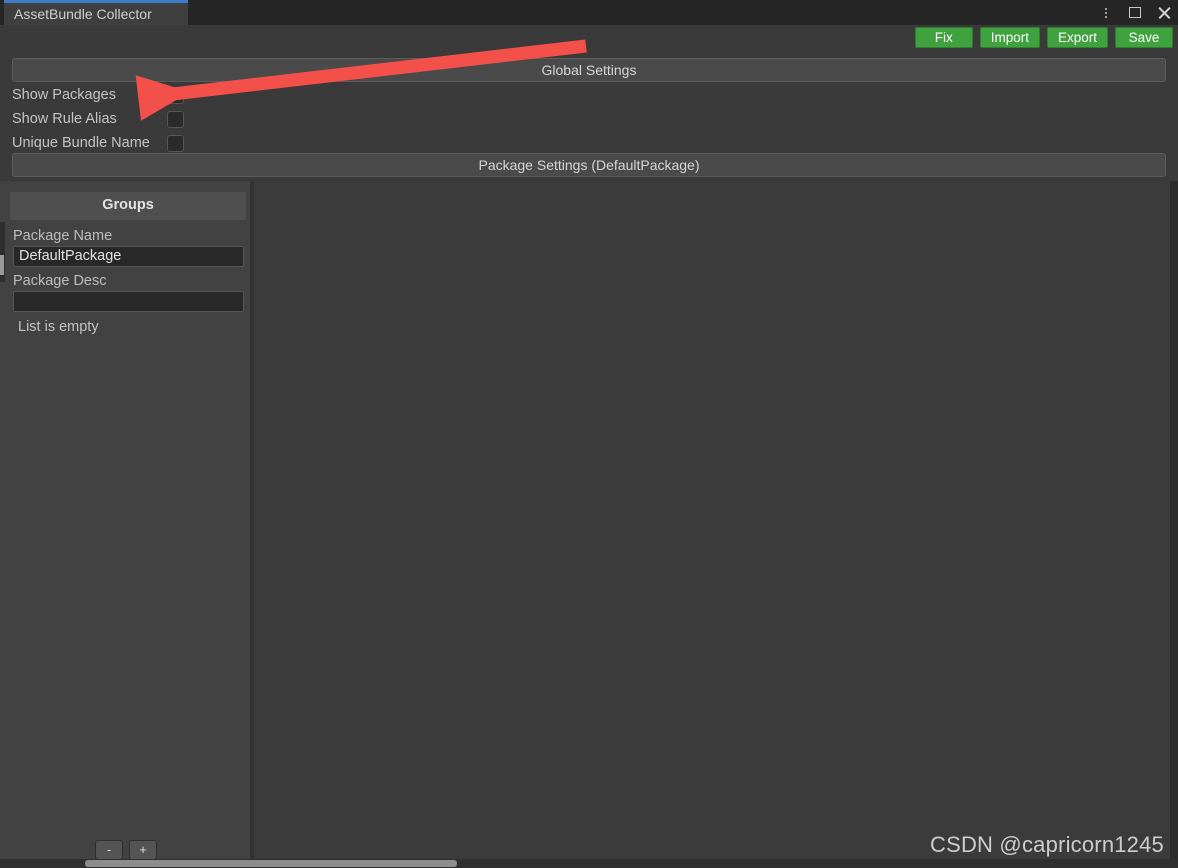  I want to click on export-button: Export, so click(1077, 37).